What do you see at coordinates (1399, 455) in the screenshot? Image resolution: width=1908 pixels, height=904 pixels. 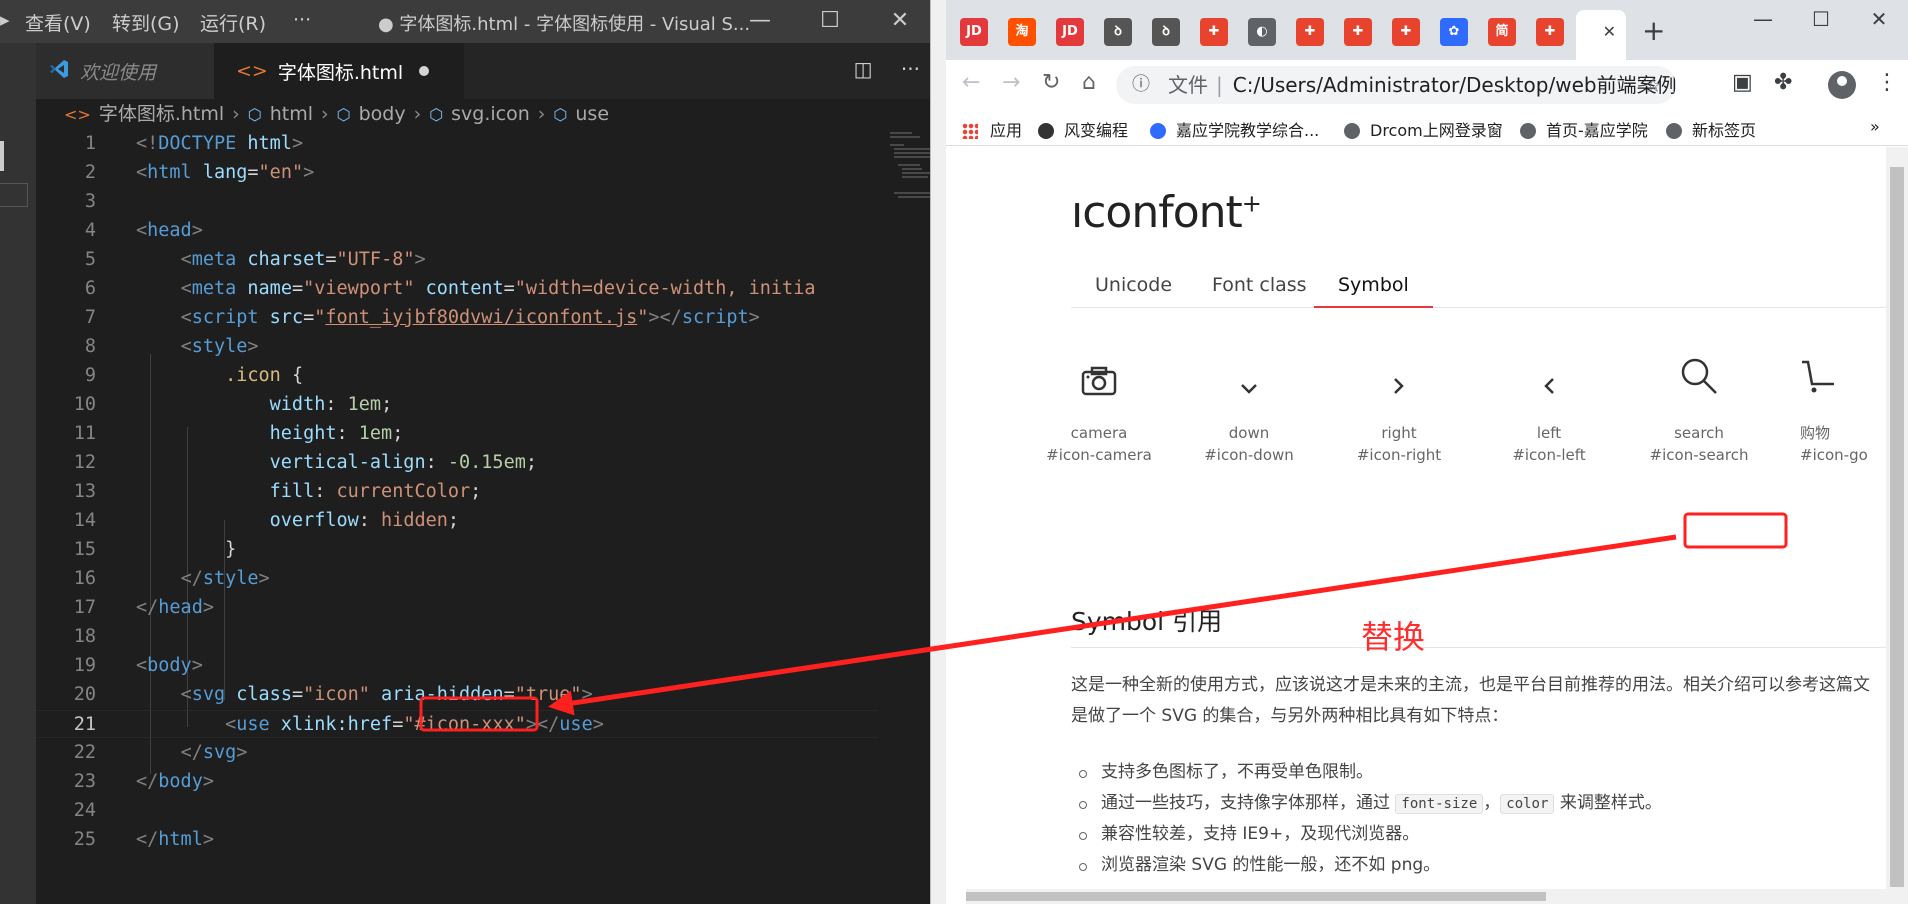 I see `icon-code: #icon-right` at bounding box center [1399, 455].